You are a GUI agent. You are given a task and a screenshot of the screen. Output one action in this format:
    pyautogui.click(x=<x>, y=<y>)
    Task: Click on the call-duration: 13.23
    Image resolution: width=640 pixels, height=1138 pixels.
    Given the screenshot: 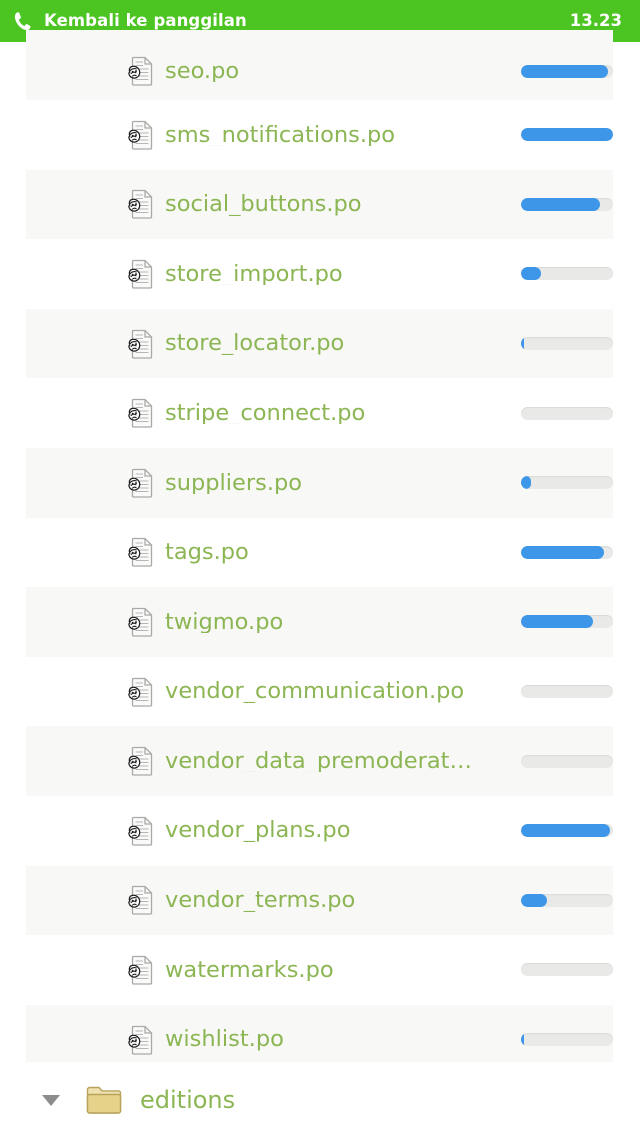 What is the action you would take?
    pyautogui.click(x=595, y=20)
    